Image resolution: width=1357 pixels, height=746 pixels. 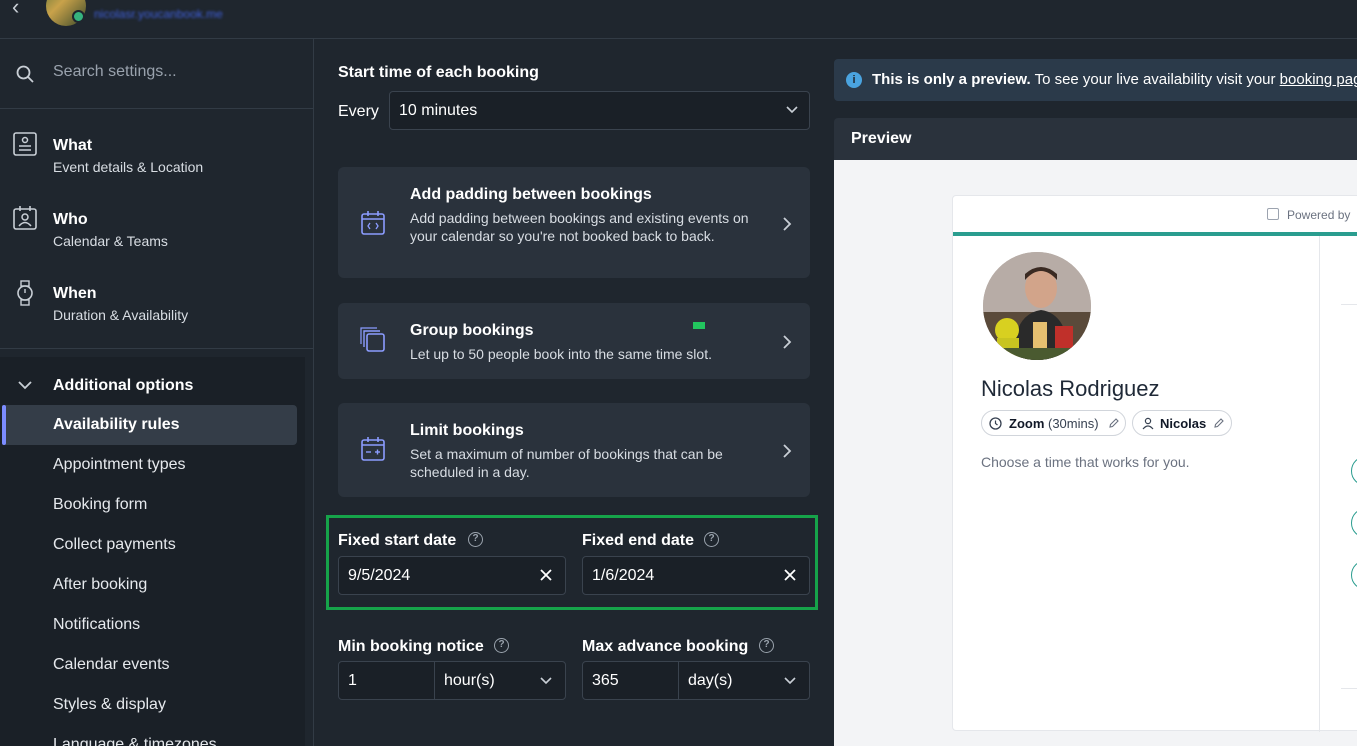 What do you see at coordinates (4, 425) in the screenshot?
I see `active-item-indicator` at bounding box center [4, 425].